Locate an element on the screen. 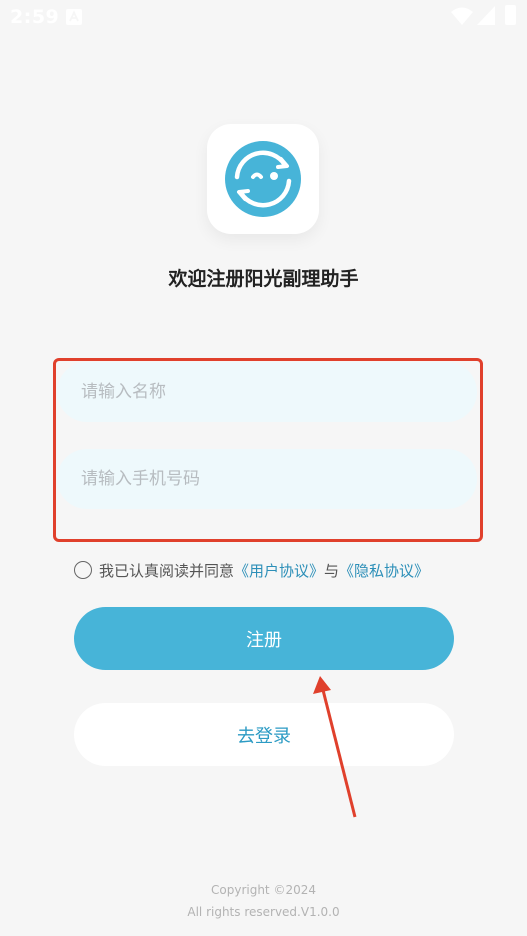 The width and height of the screenshot is (527, 936). agree-radio is located at coordinates (83, 570).